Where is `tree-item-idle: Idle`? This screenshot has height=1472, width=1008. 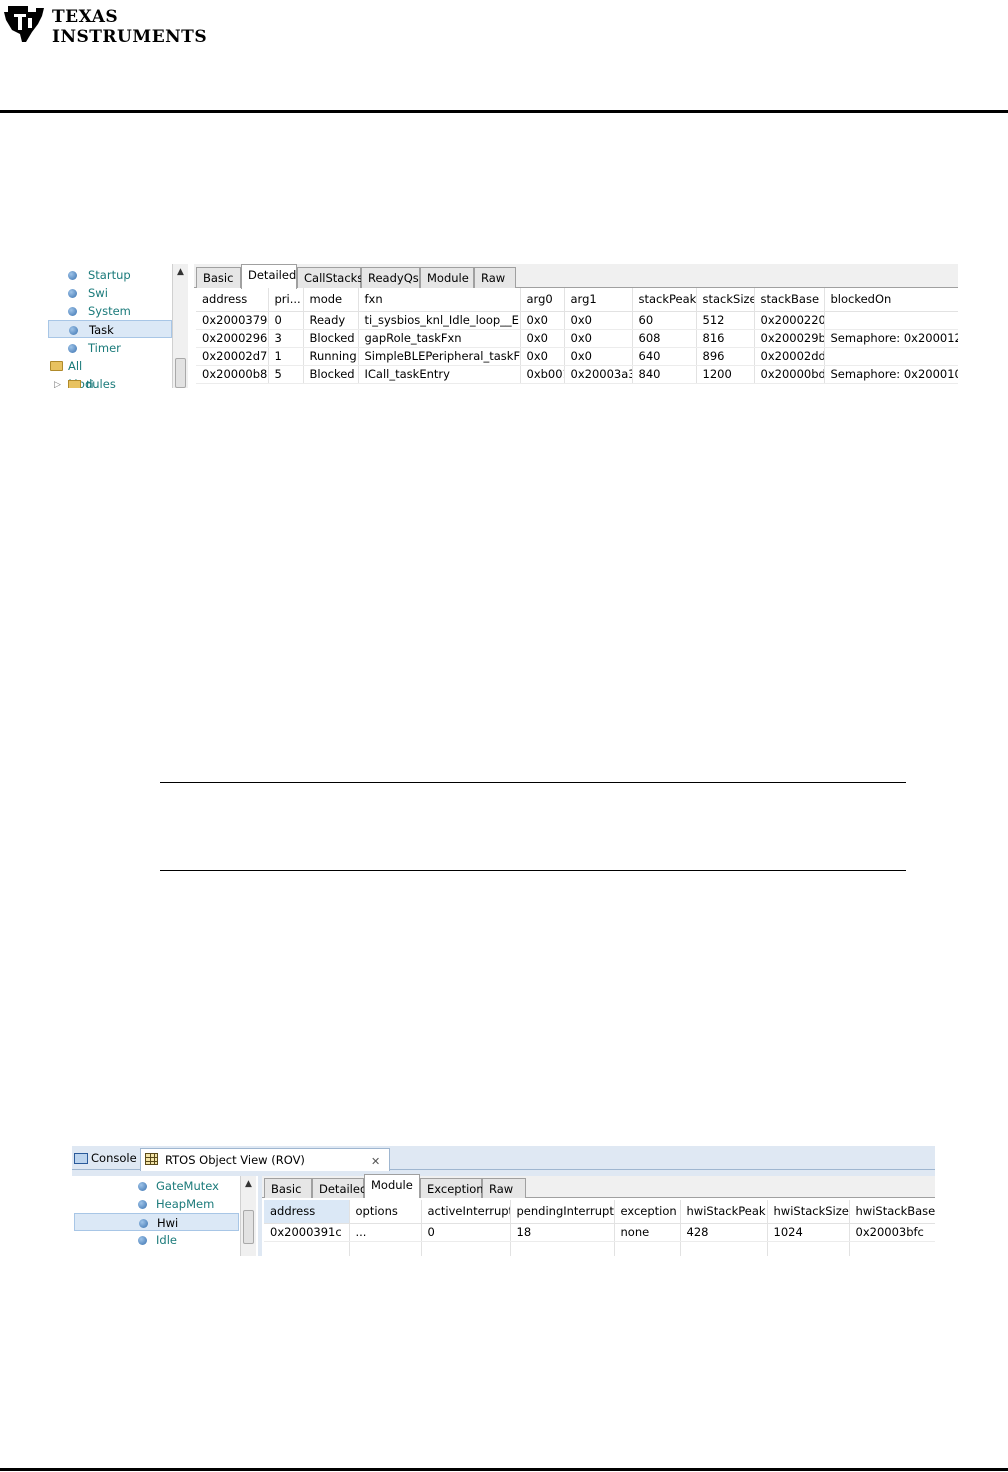
tree-item-idle: Idle is located at coordinates (156, 1240).